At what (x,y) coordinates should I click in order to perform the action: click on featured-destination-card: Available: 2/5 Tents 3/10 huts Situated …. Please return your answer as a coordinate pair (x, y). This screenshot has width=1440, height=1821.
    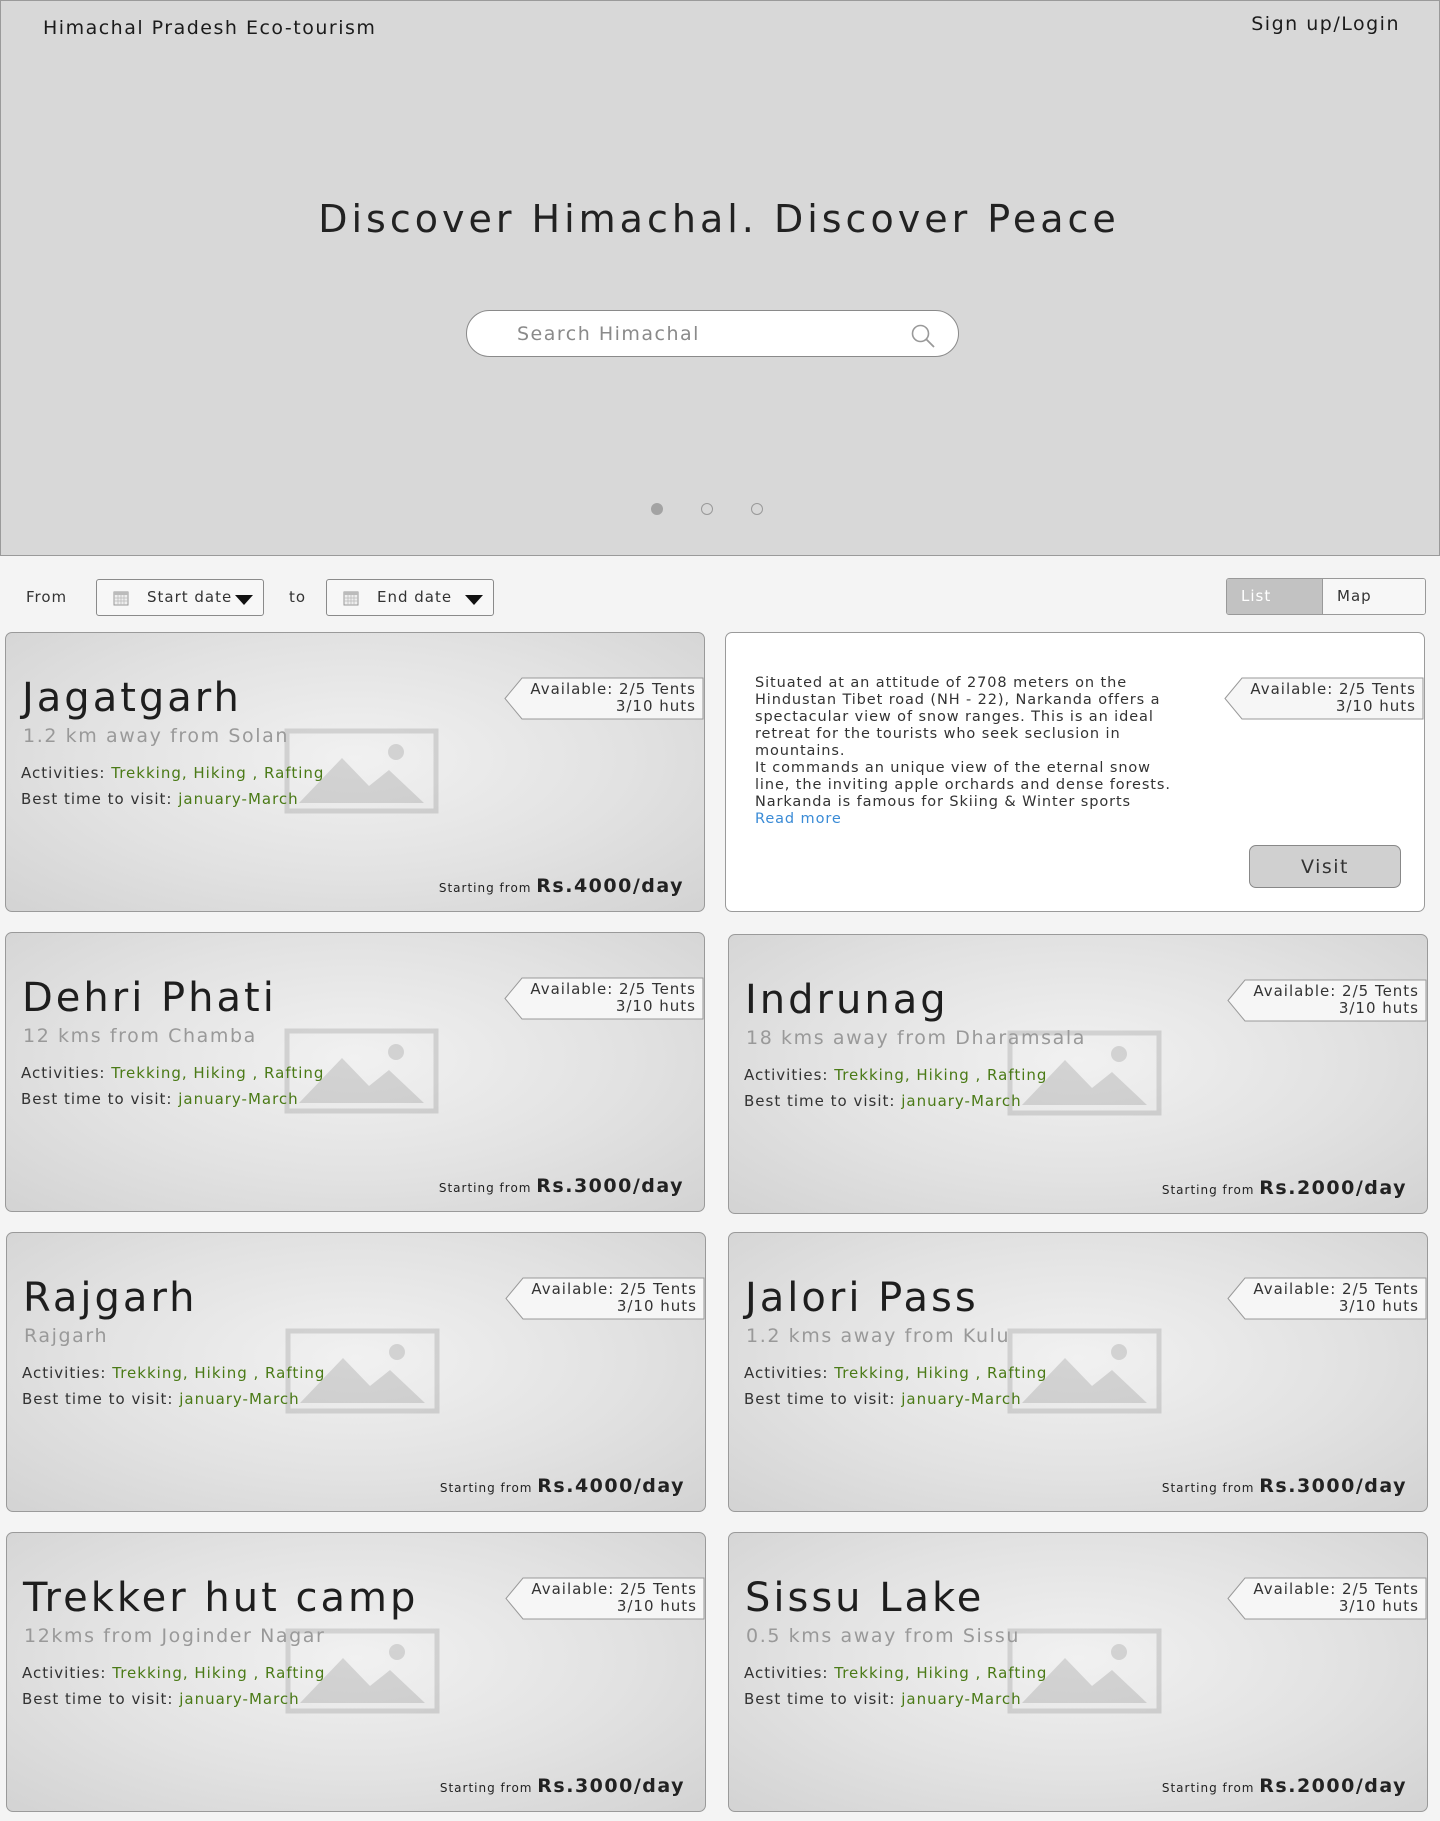
    Looking at the image, I should click on (1075, 772).